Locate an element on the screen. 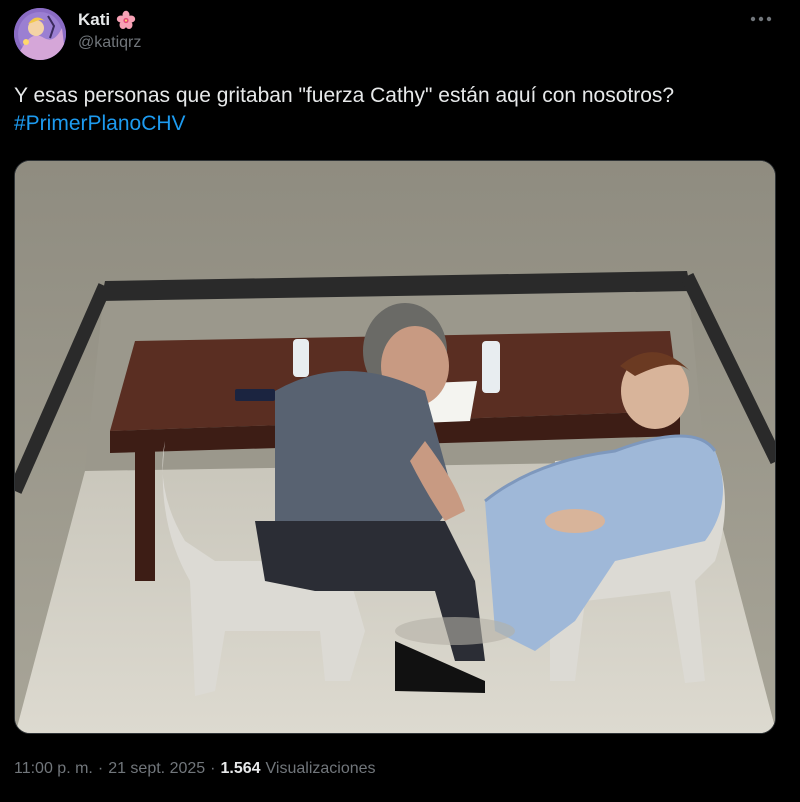 Image resolution: width=800 pixels, height=802 pixels. author-name-row: Kati is located at coordinates (107, 20).